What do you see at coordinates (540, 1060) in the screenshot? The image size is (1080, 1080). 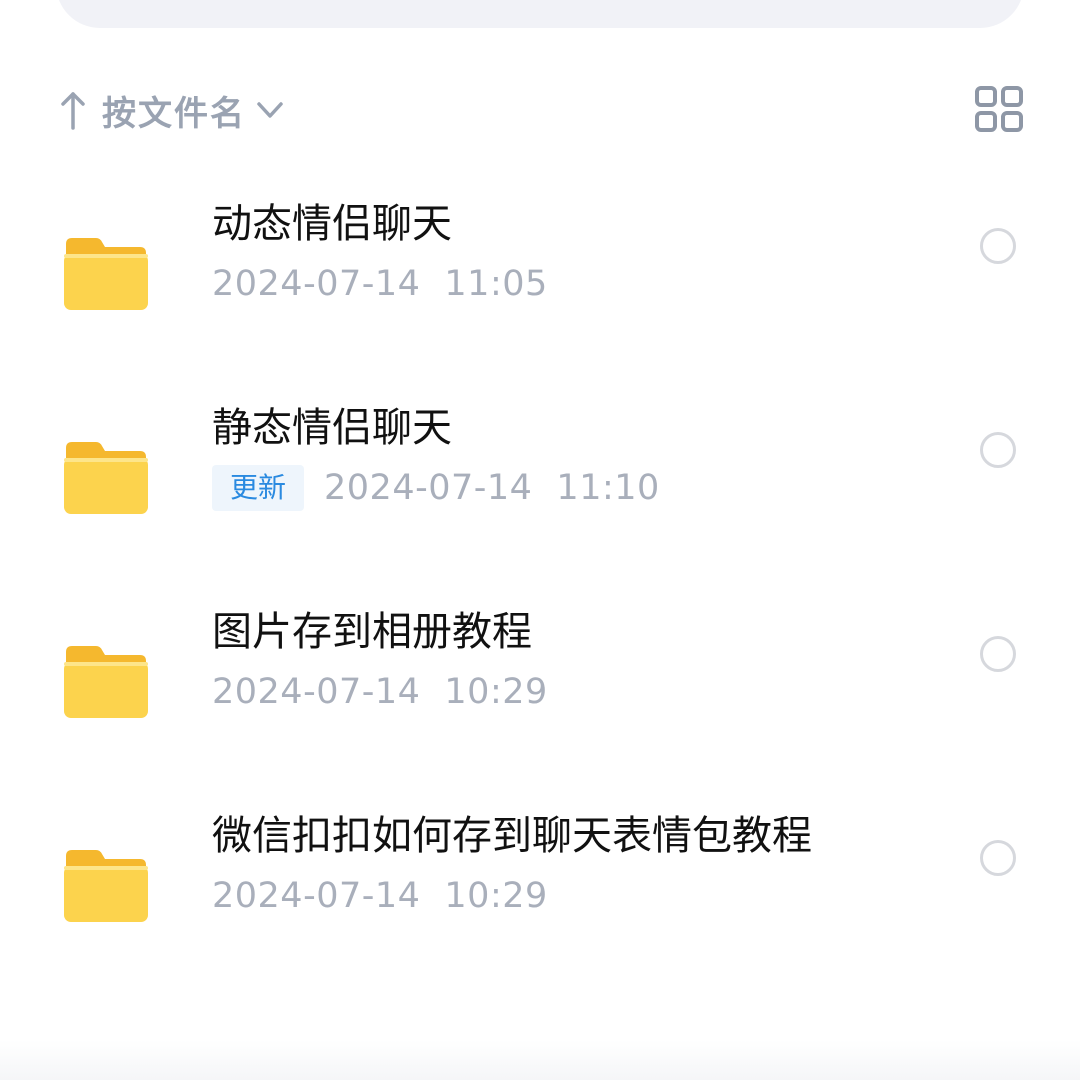 I see `bottom-bar-edge` at bounding box center [540, 1060].